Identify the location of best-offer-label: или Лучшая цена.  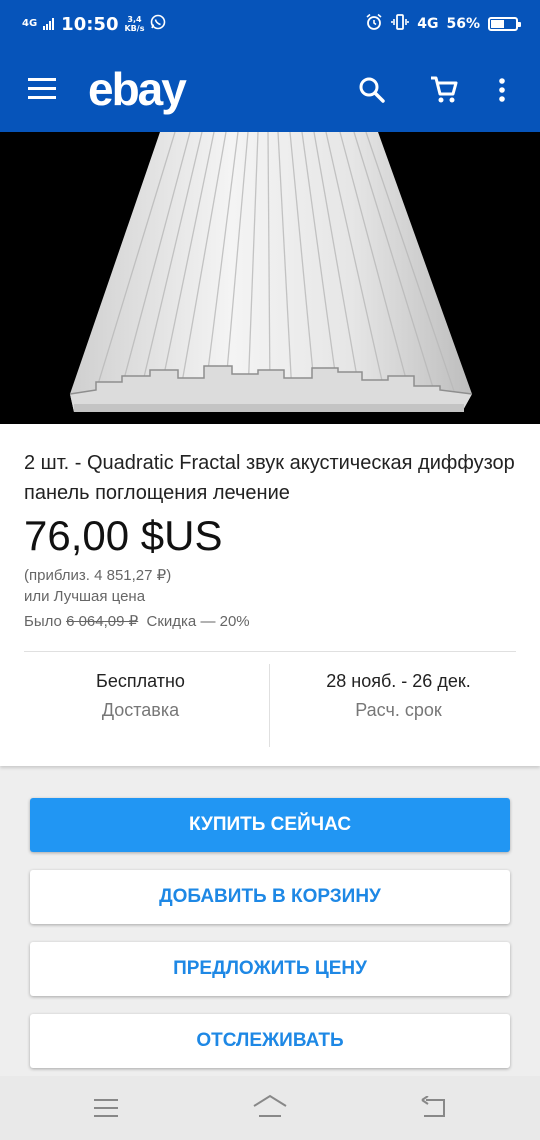
(85, 596).